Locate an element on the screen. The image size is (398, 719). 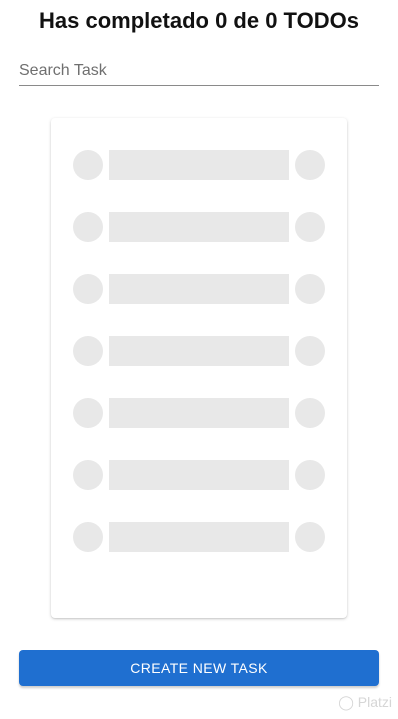
platzi-watermark: ◯ Platzi is located at coordinates (365, 702).